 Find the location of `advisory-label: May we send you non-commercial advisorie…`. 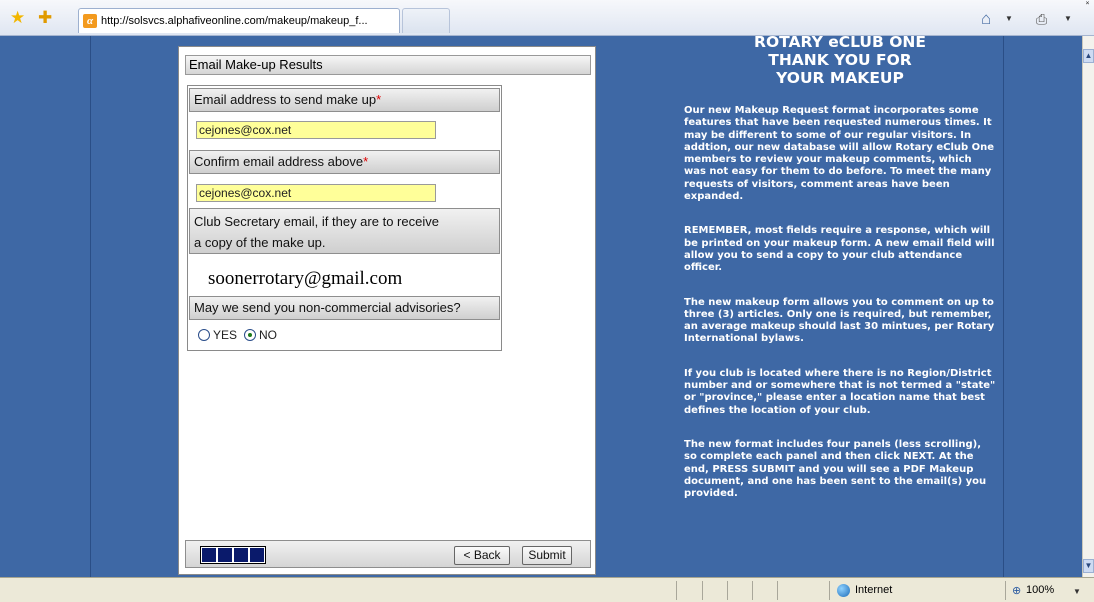

advisory-label: May we send you non-commercial advisorie… is located at coordinates (344, 308).